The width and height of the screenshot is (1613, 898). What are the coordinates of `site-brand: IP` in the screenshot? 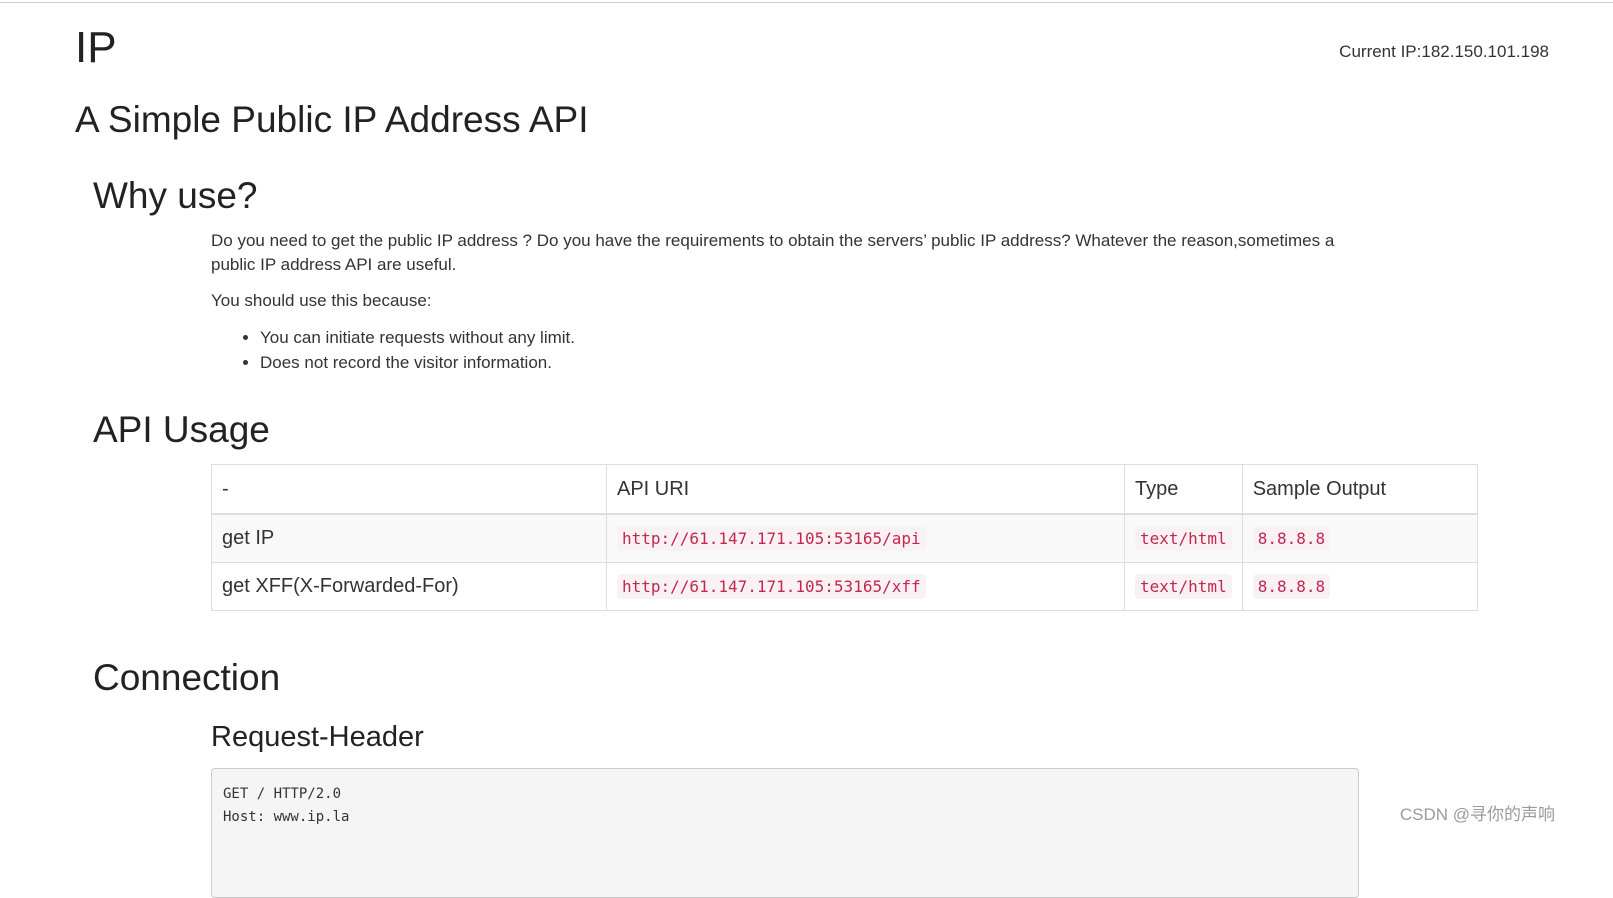 It's located at (96, 48).